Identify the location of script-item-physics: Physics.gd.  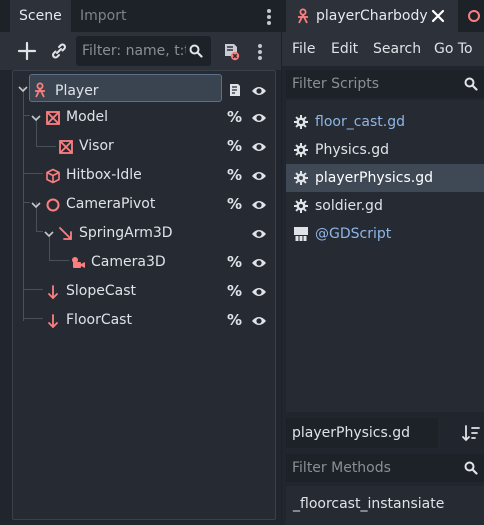
(385, 150).